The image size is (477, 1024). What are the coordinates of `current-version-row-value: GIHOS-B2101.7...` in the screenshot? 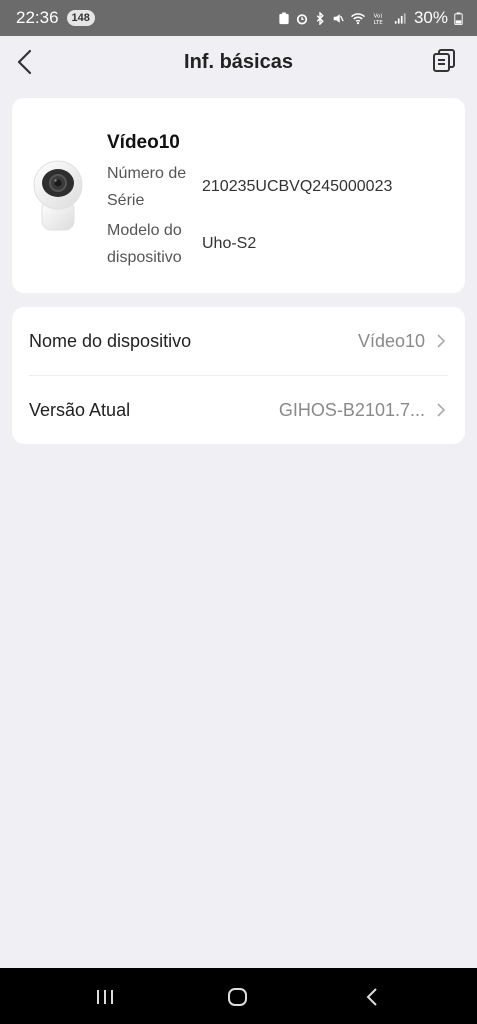 It's located at (351, 409).